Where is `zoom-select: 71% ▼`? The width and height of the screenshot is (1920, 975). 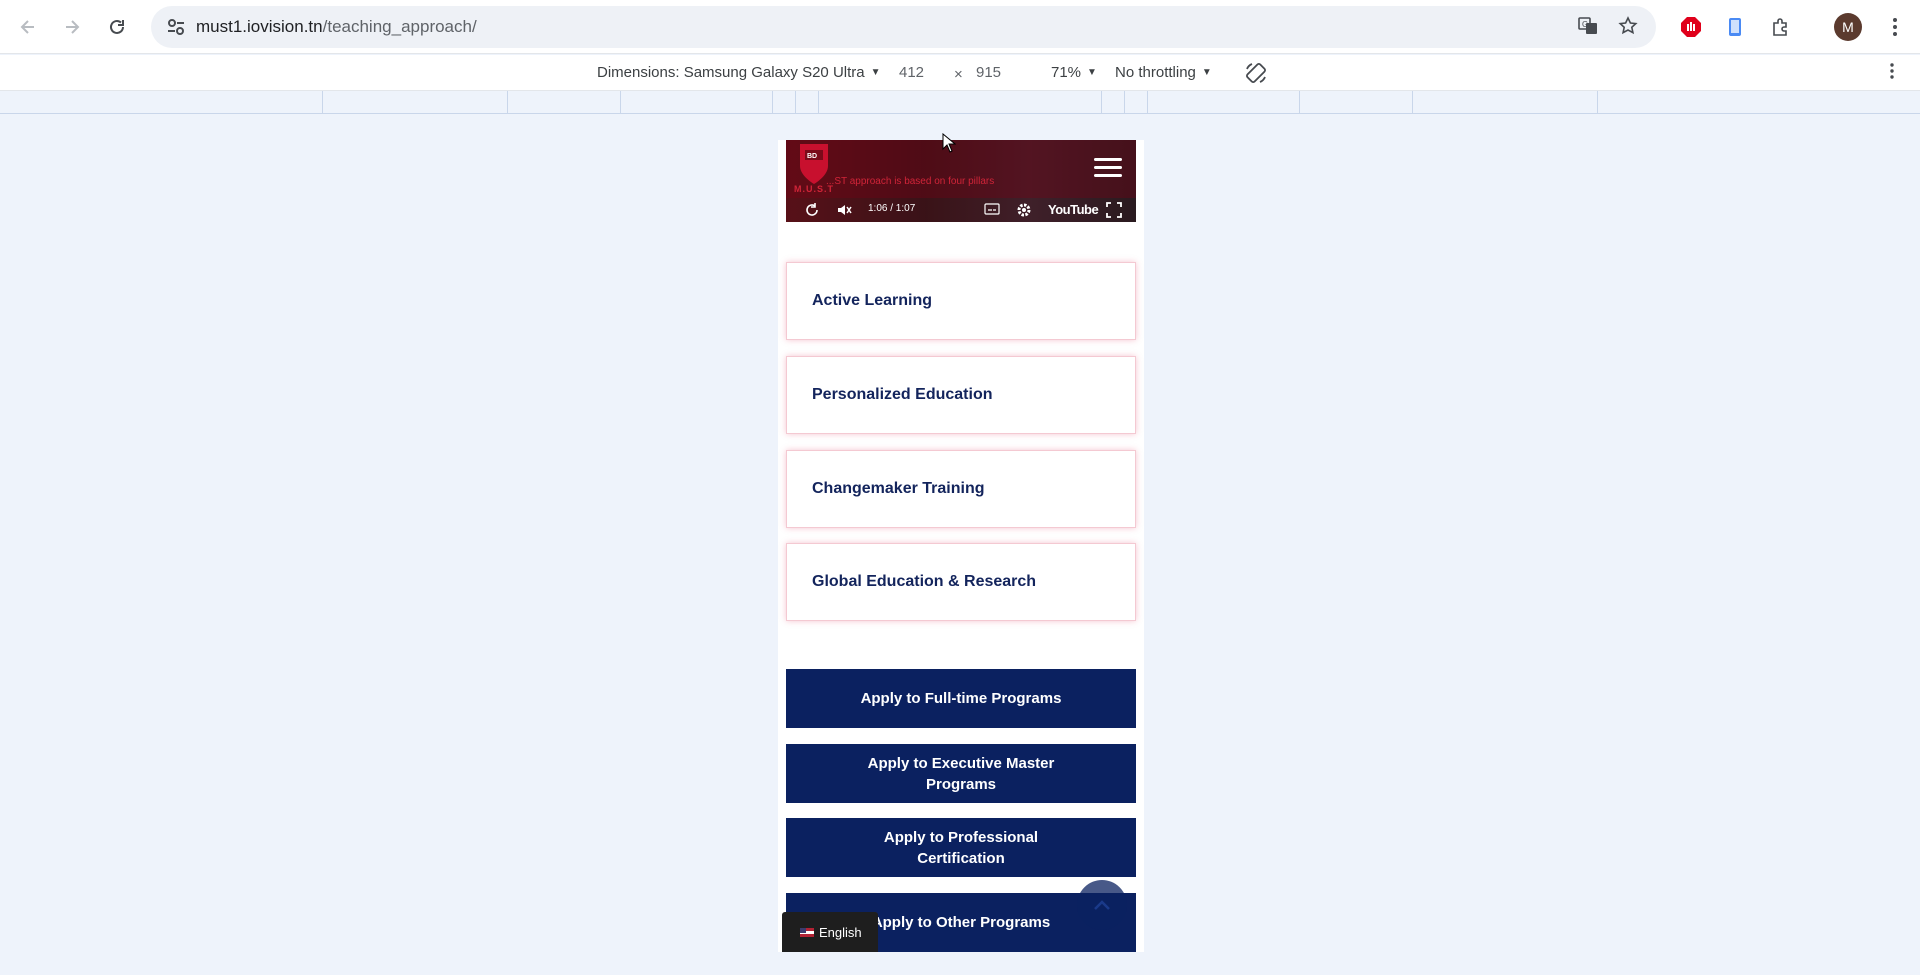
zoom-select: 71% ▼ is located at coordinates (1074, 72).